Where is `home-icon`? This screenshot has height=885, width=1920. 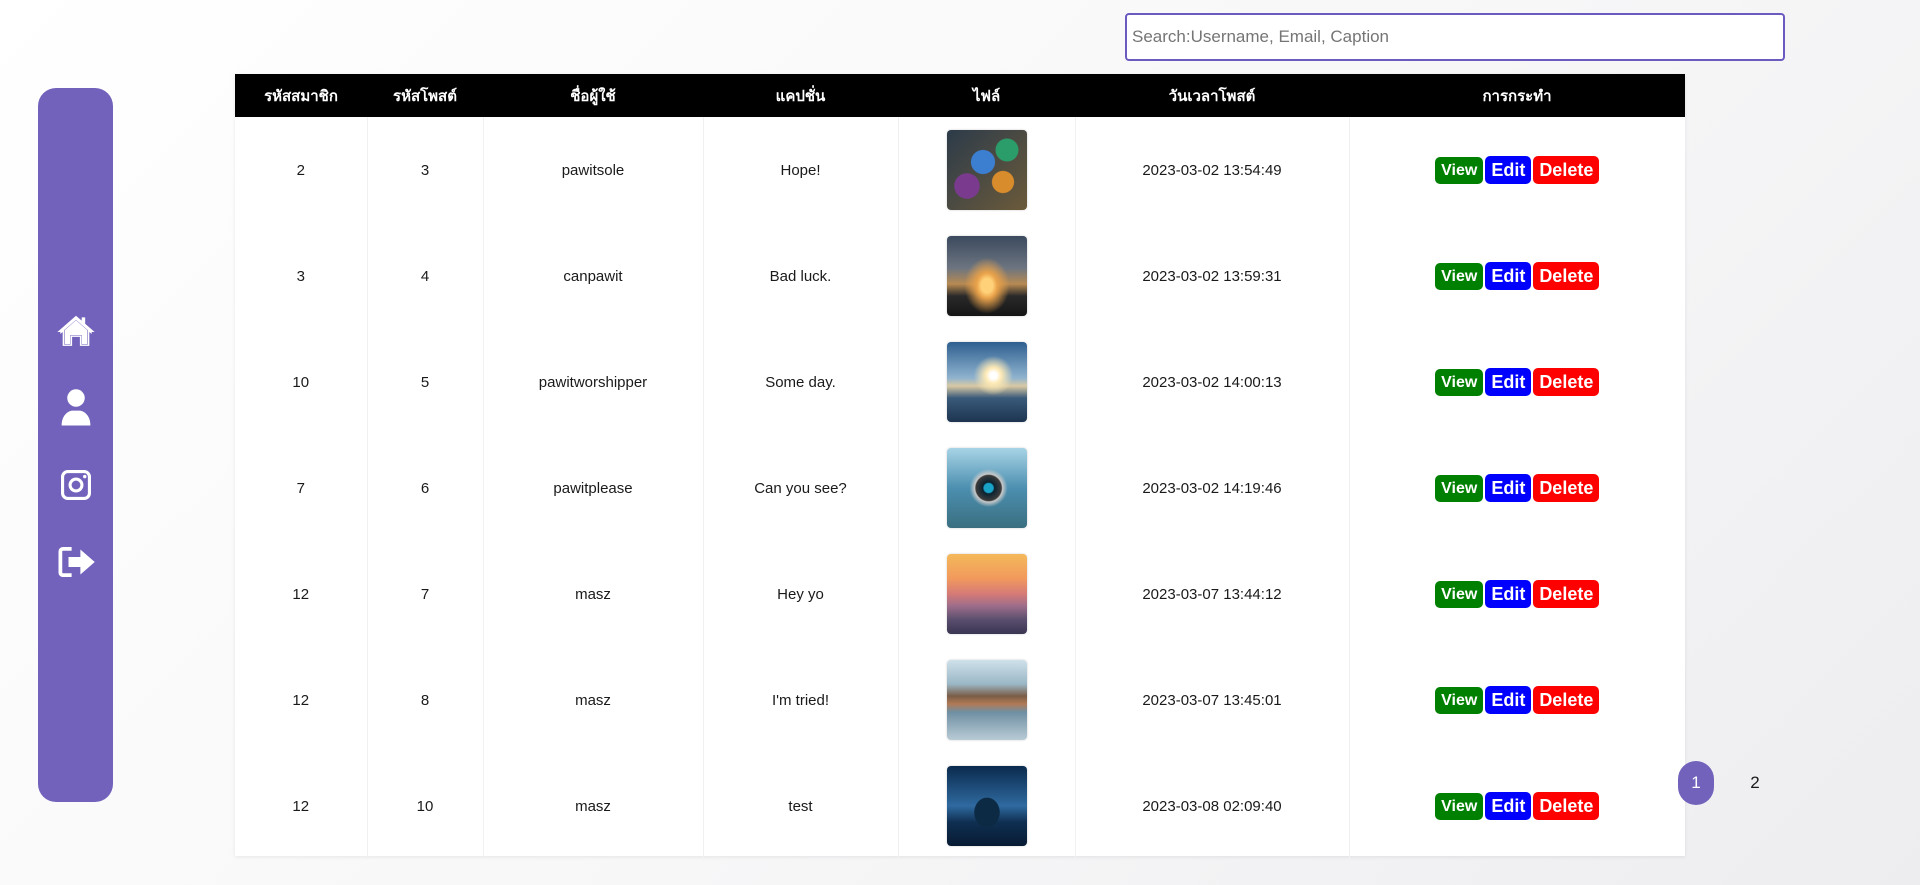
home-icon is located at coordinates (75, 330).